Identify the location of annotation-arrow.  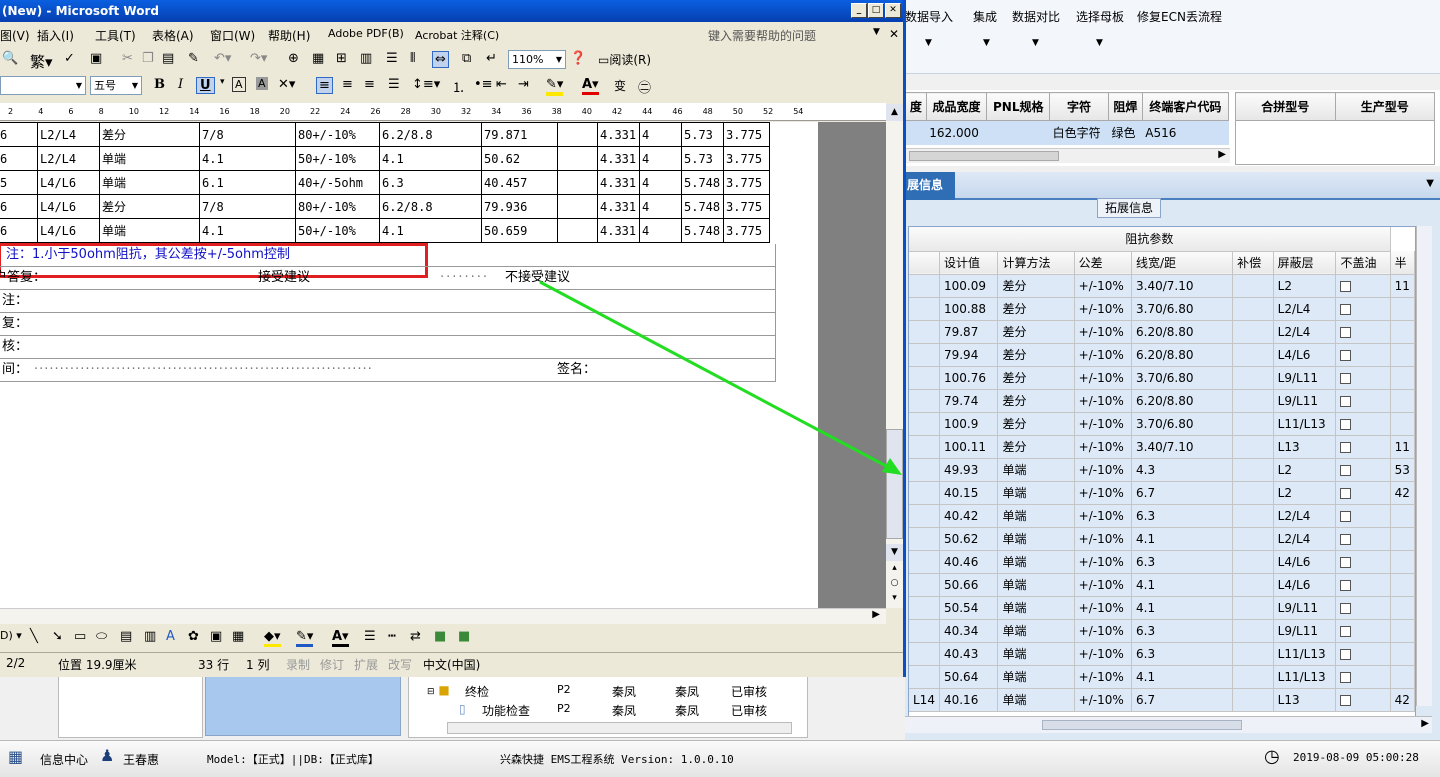
(720, 377).